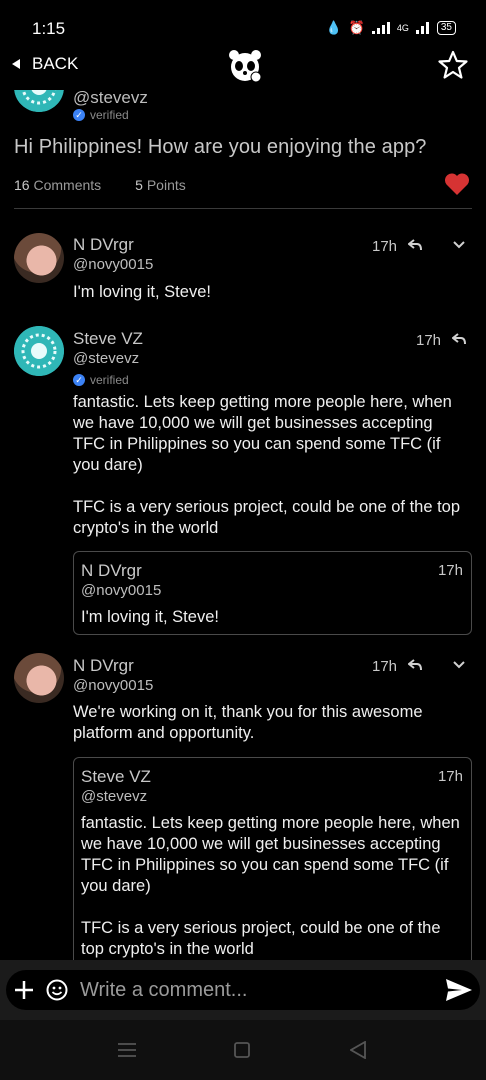 The image size is (486, 1080). I want to click on mandala-icon, so click(39, 351).